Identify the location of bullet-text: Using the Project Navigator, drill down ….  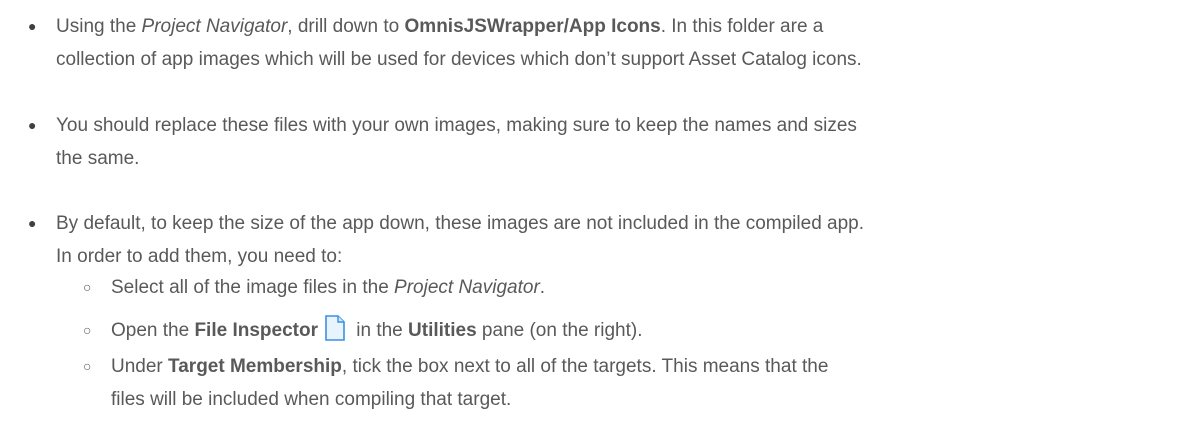
(621, 43).